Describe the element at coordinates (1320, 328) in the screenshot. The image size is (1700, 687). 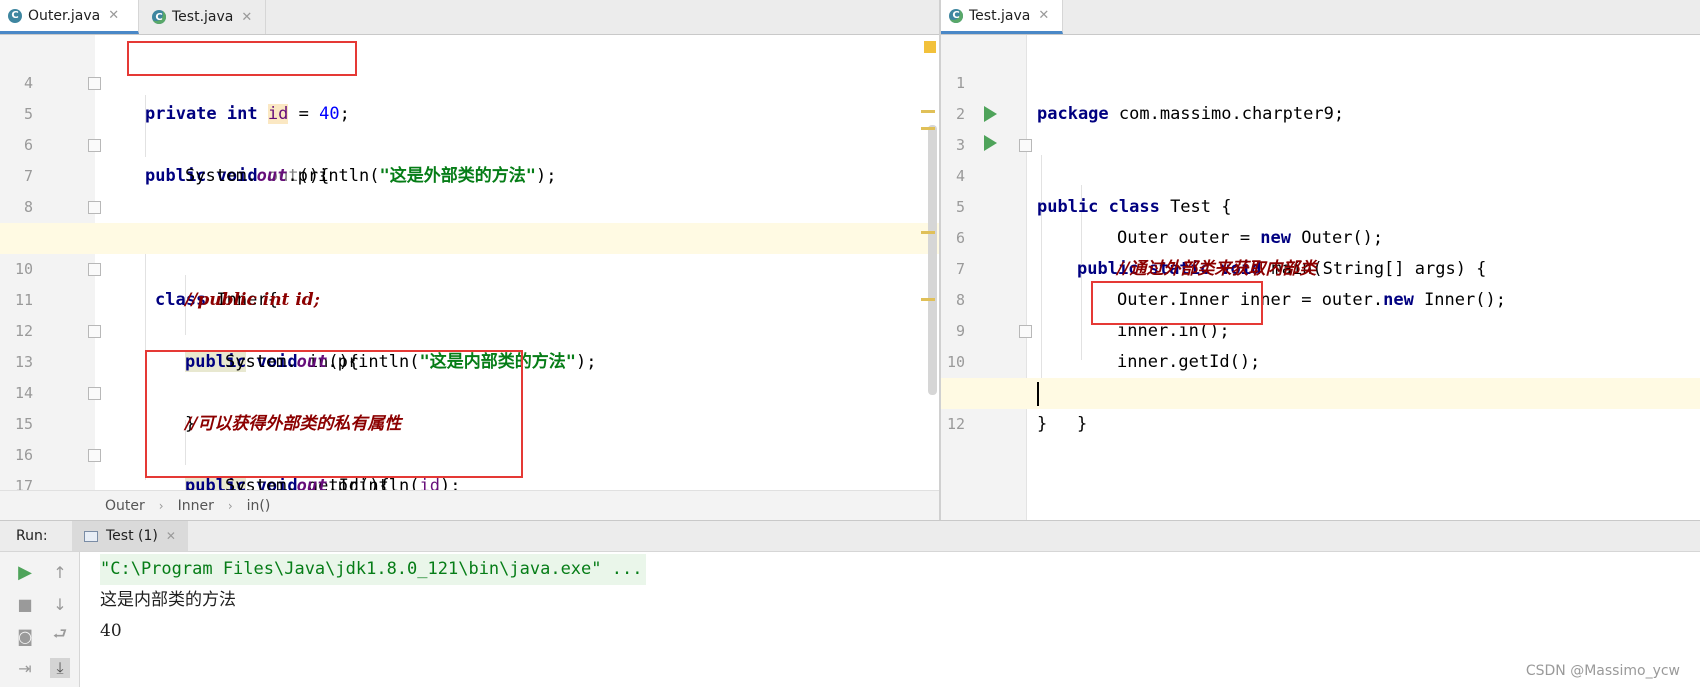
I see `code-line: 9 inner.getId();` at that location.